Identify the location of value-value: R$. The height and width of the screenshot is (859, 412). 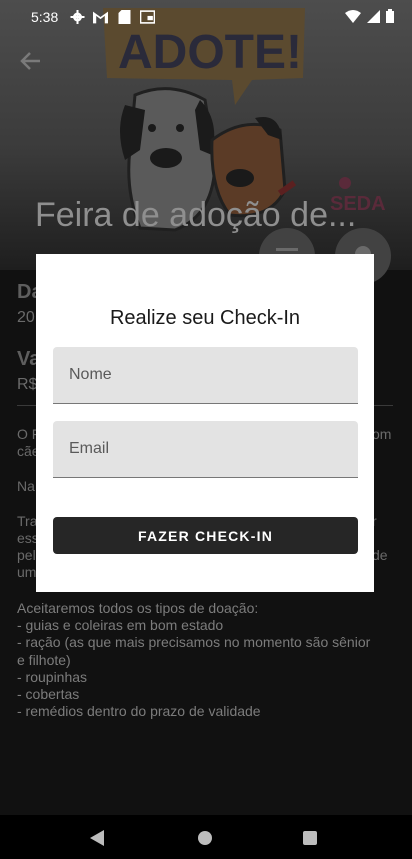
(27, 384).